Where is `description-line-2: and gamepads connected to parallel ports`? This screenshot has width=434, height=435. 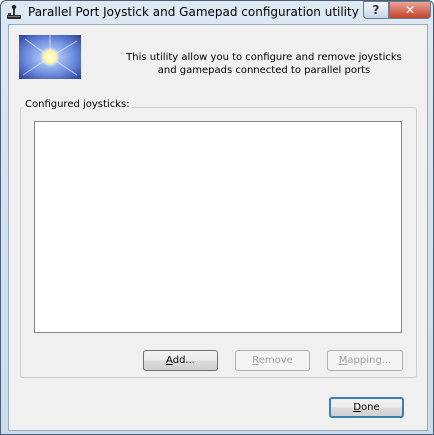
description-line-2: and gamepads connected to parallel ports is located at coordinates (264, 70).